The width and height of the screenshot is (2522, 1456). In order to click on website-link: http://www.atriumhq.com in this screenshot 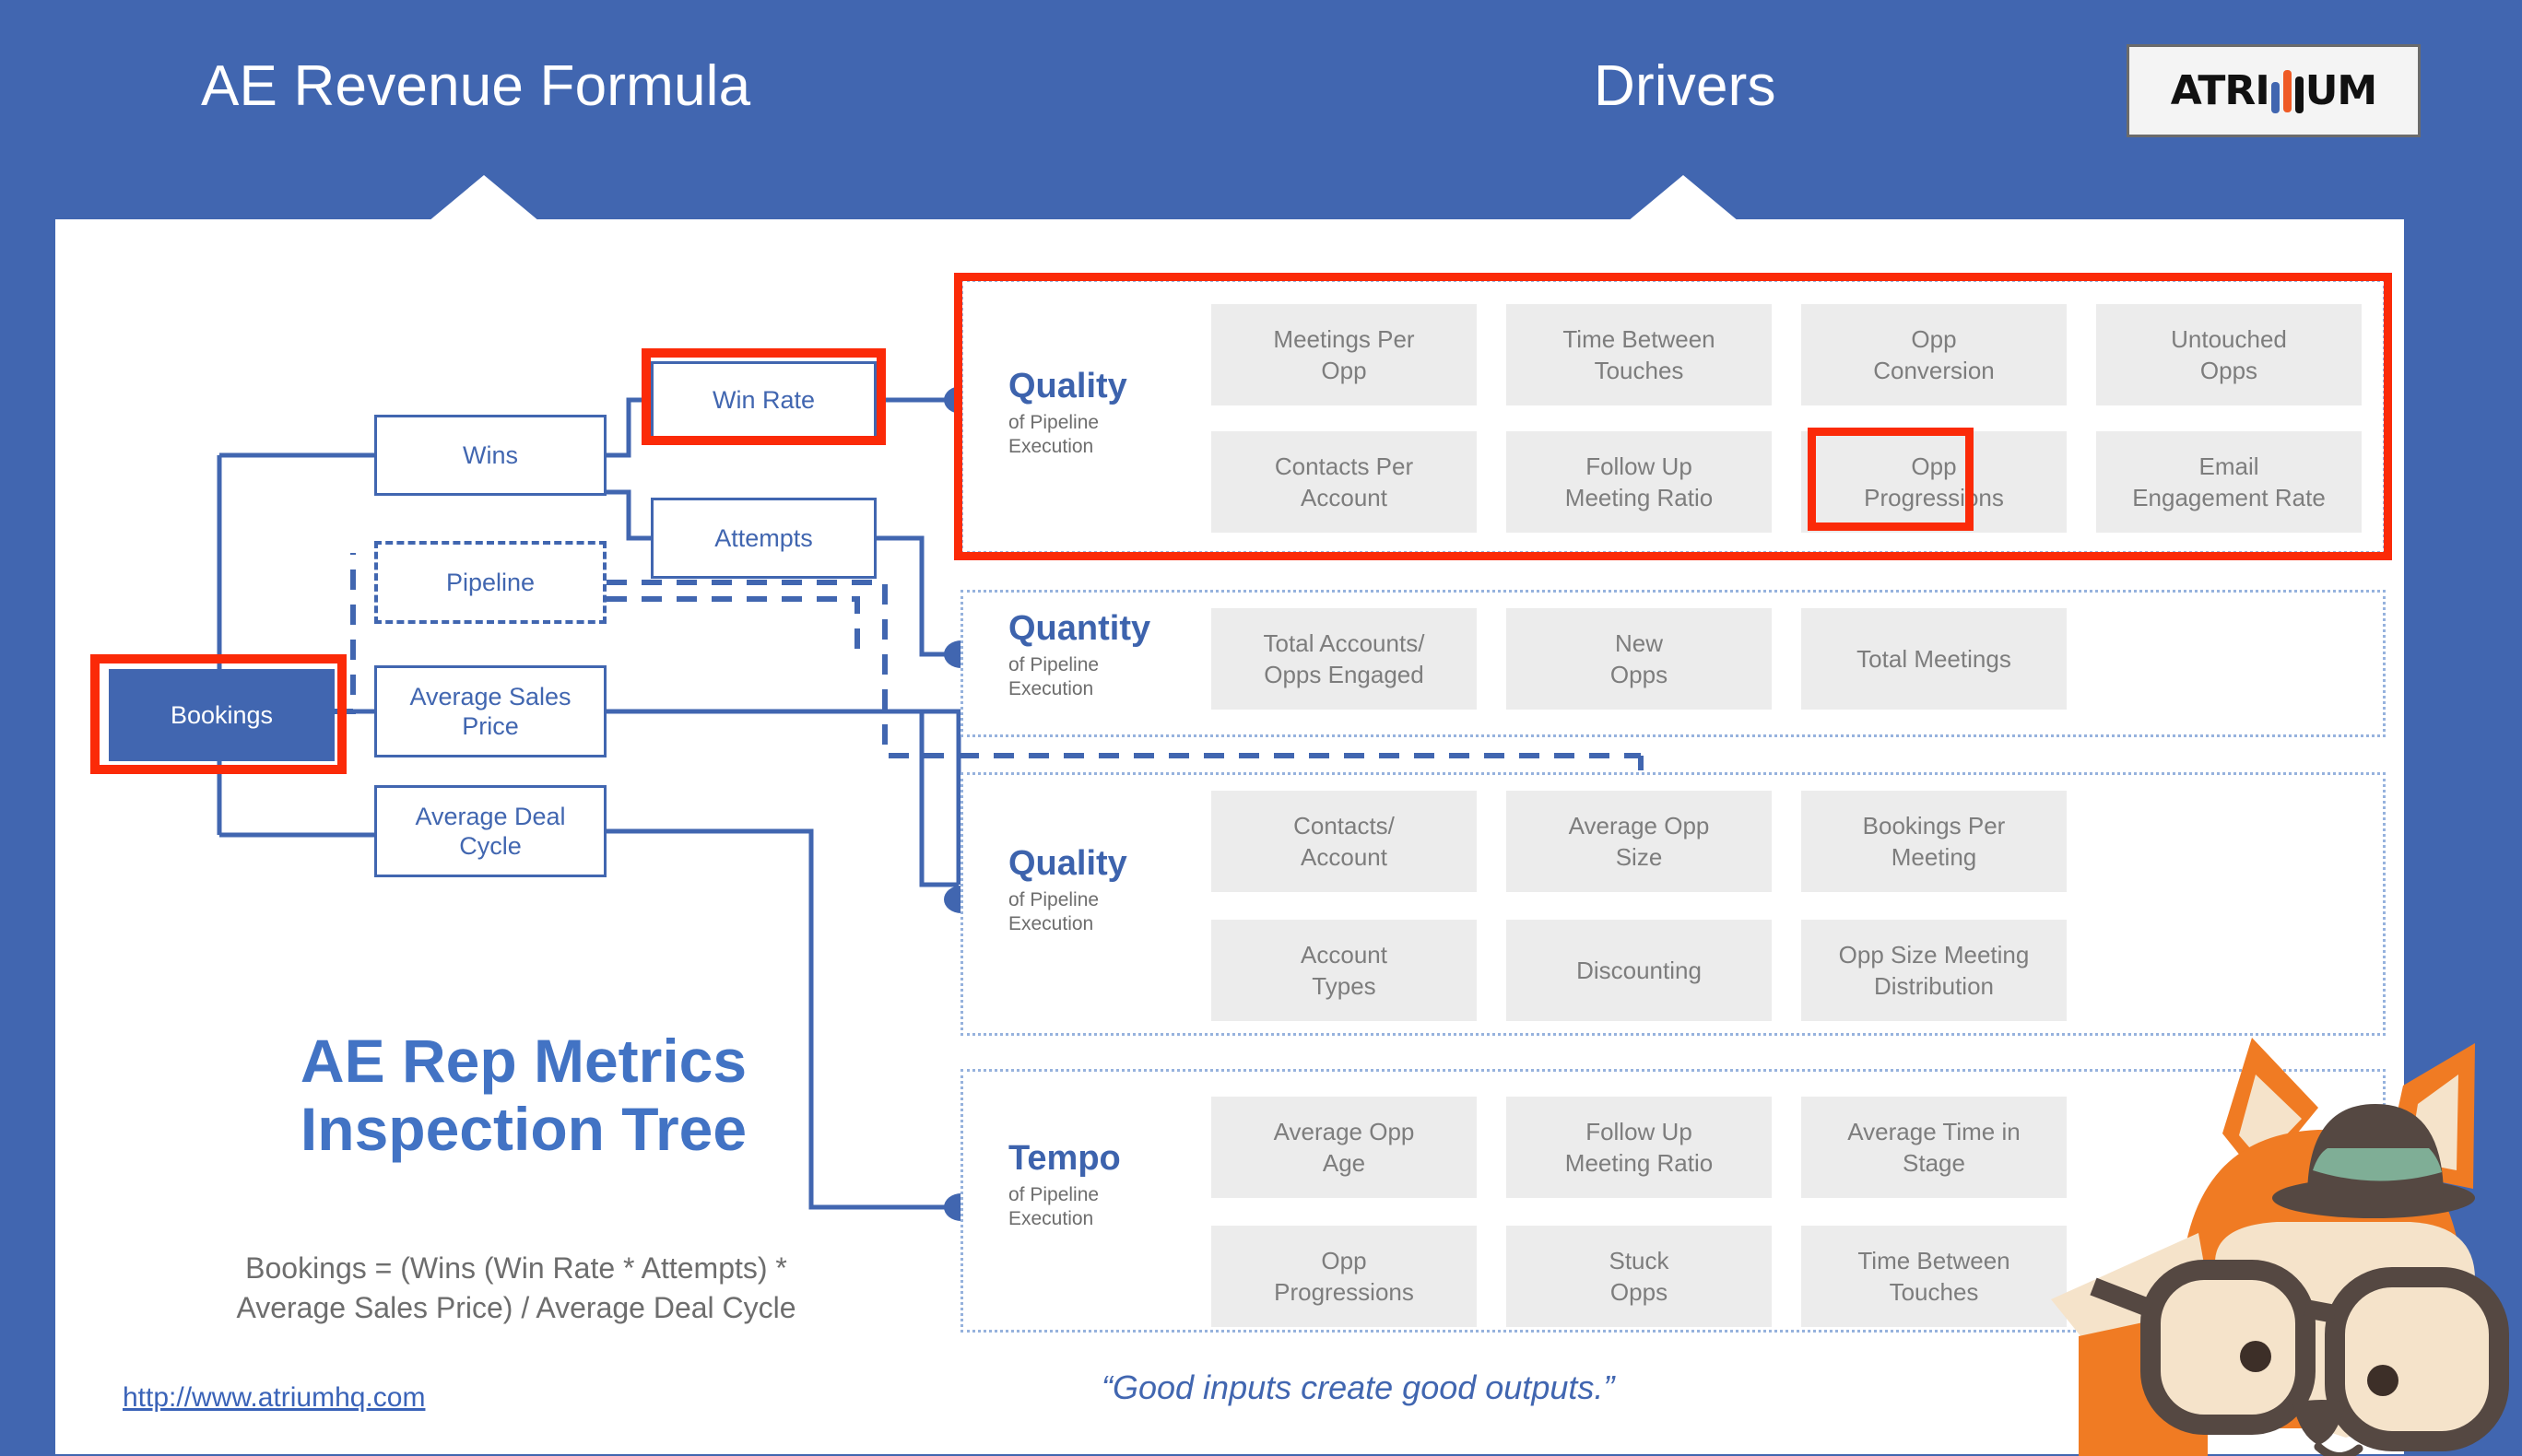, I will do `click(274, 1398)`.